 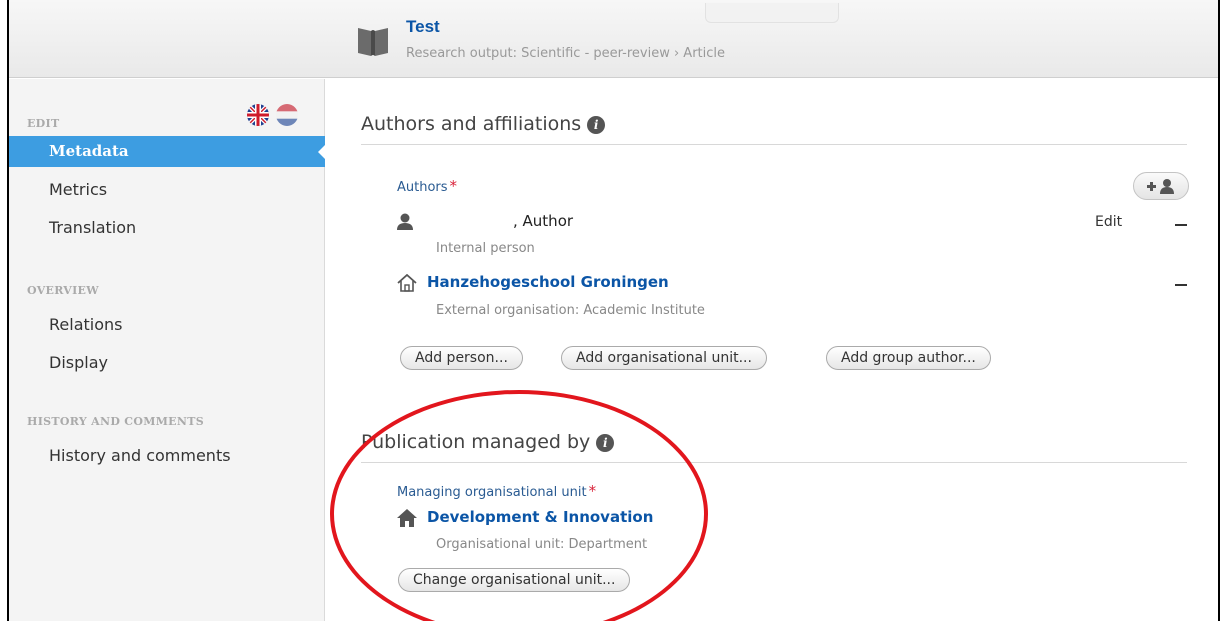 I want to click on author-type: Internal person, so click(x=485, y=248).